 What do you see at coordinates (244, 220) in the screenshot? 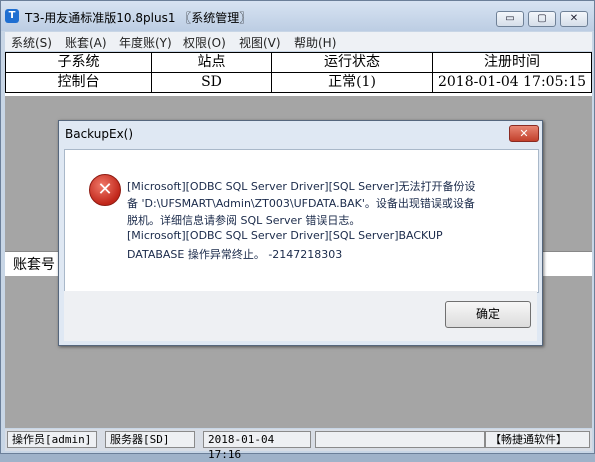
I see `error-message-line: 脱机。详细信息请参阅 SQL Server 错误日志。` at bounding box center [244, 220].